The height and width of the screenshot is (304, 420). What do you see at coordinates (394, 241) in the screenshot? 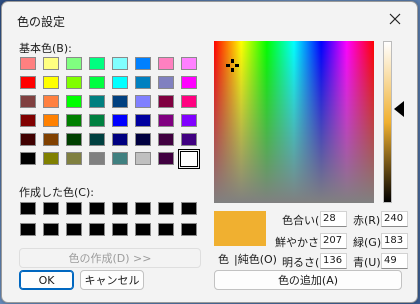
I see `green-field: 183` at bounding box center [394, 241].